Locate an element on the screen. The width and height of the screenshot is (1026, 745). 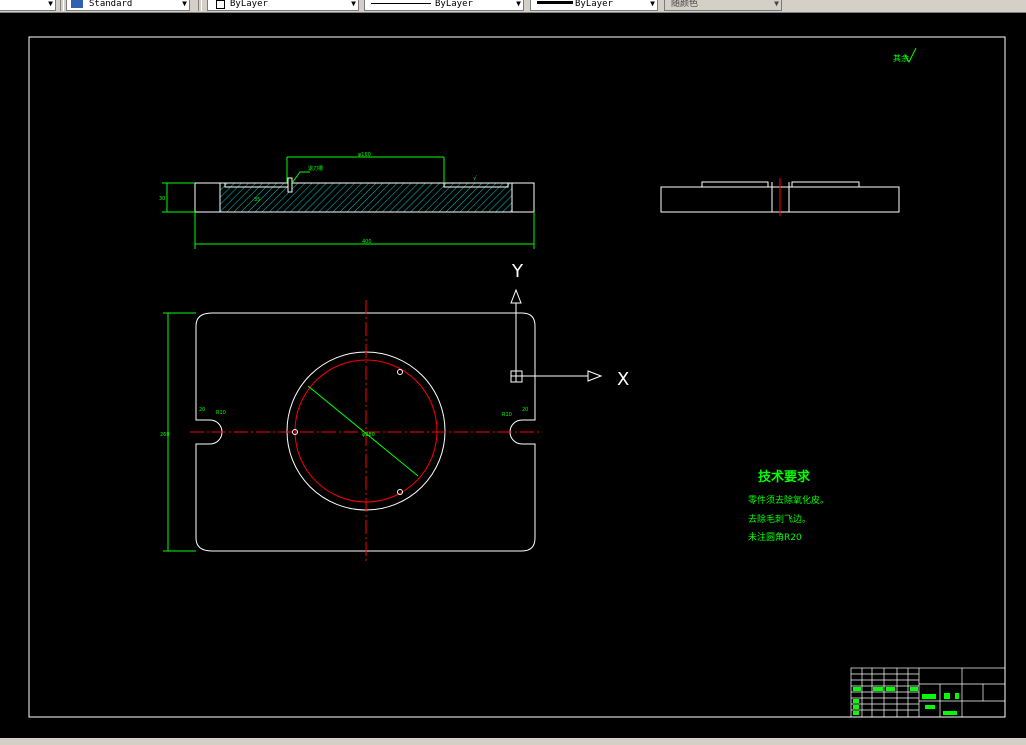
tech-line-3: 未注圆角R20 is located at coordinates (775, 537).